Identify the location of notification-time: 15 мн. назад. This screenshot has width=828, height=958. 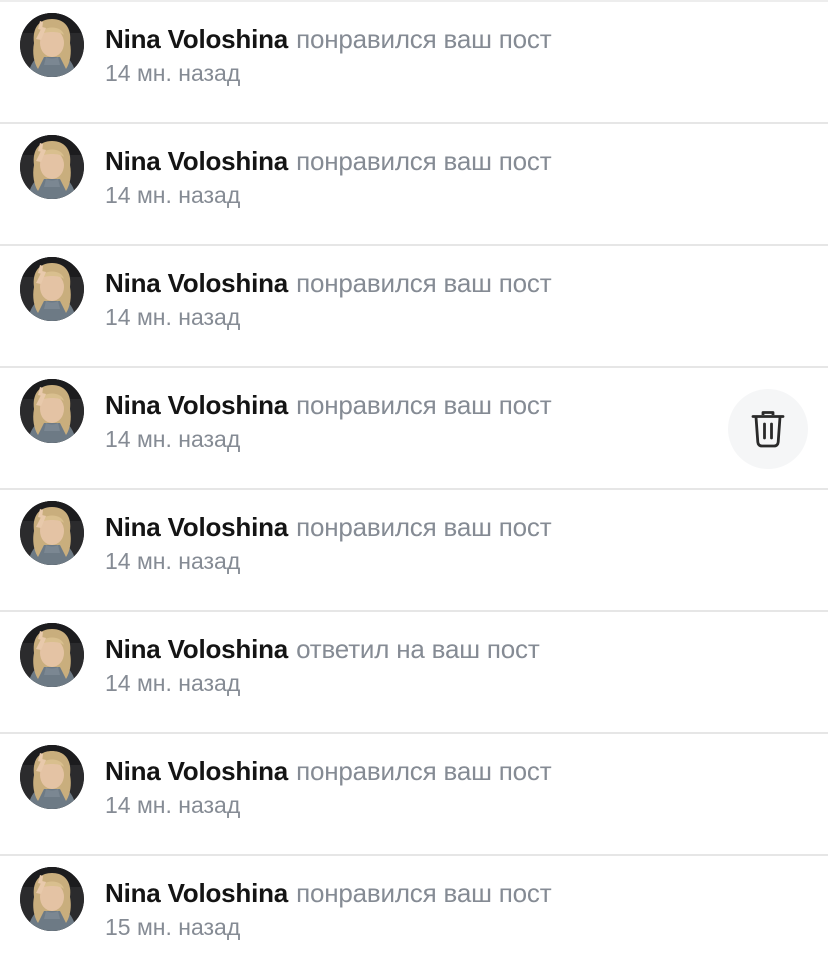
(173, 927).